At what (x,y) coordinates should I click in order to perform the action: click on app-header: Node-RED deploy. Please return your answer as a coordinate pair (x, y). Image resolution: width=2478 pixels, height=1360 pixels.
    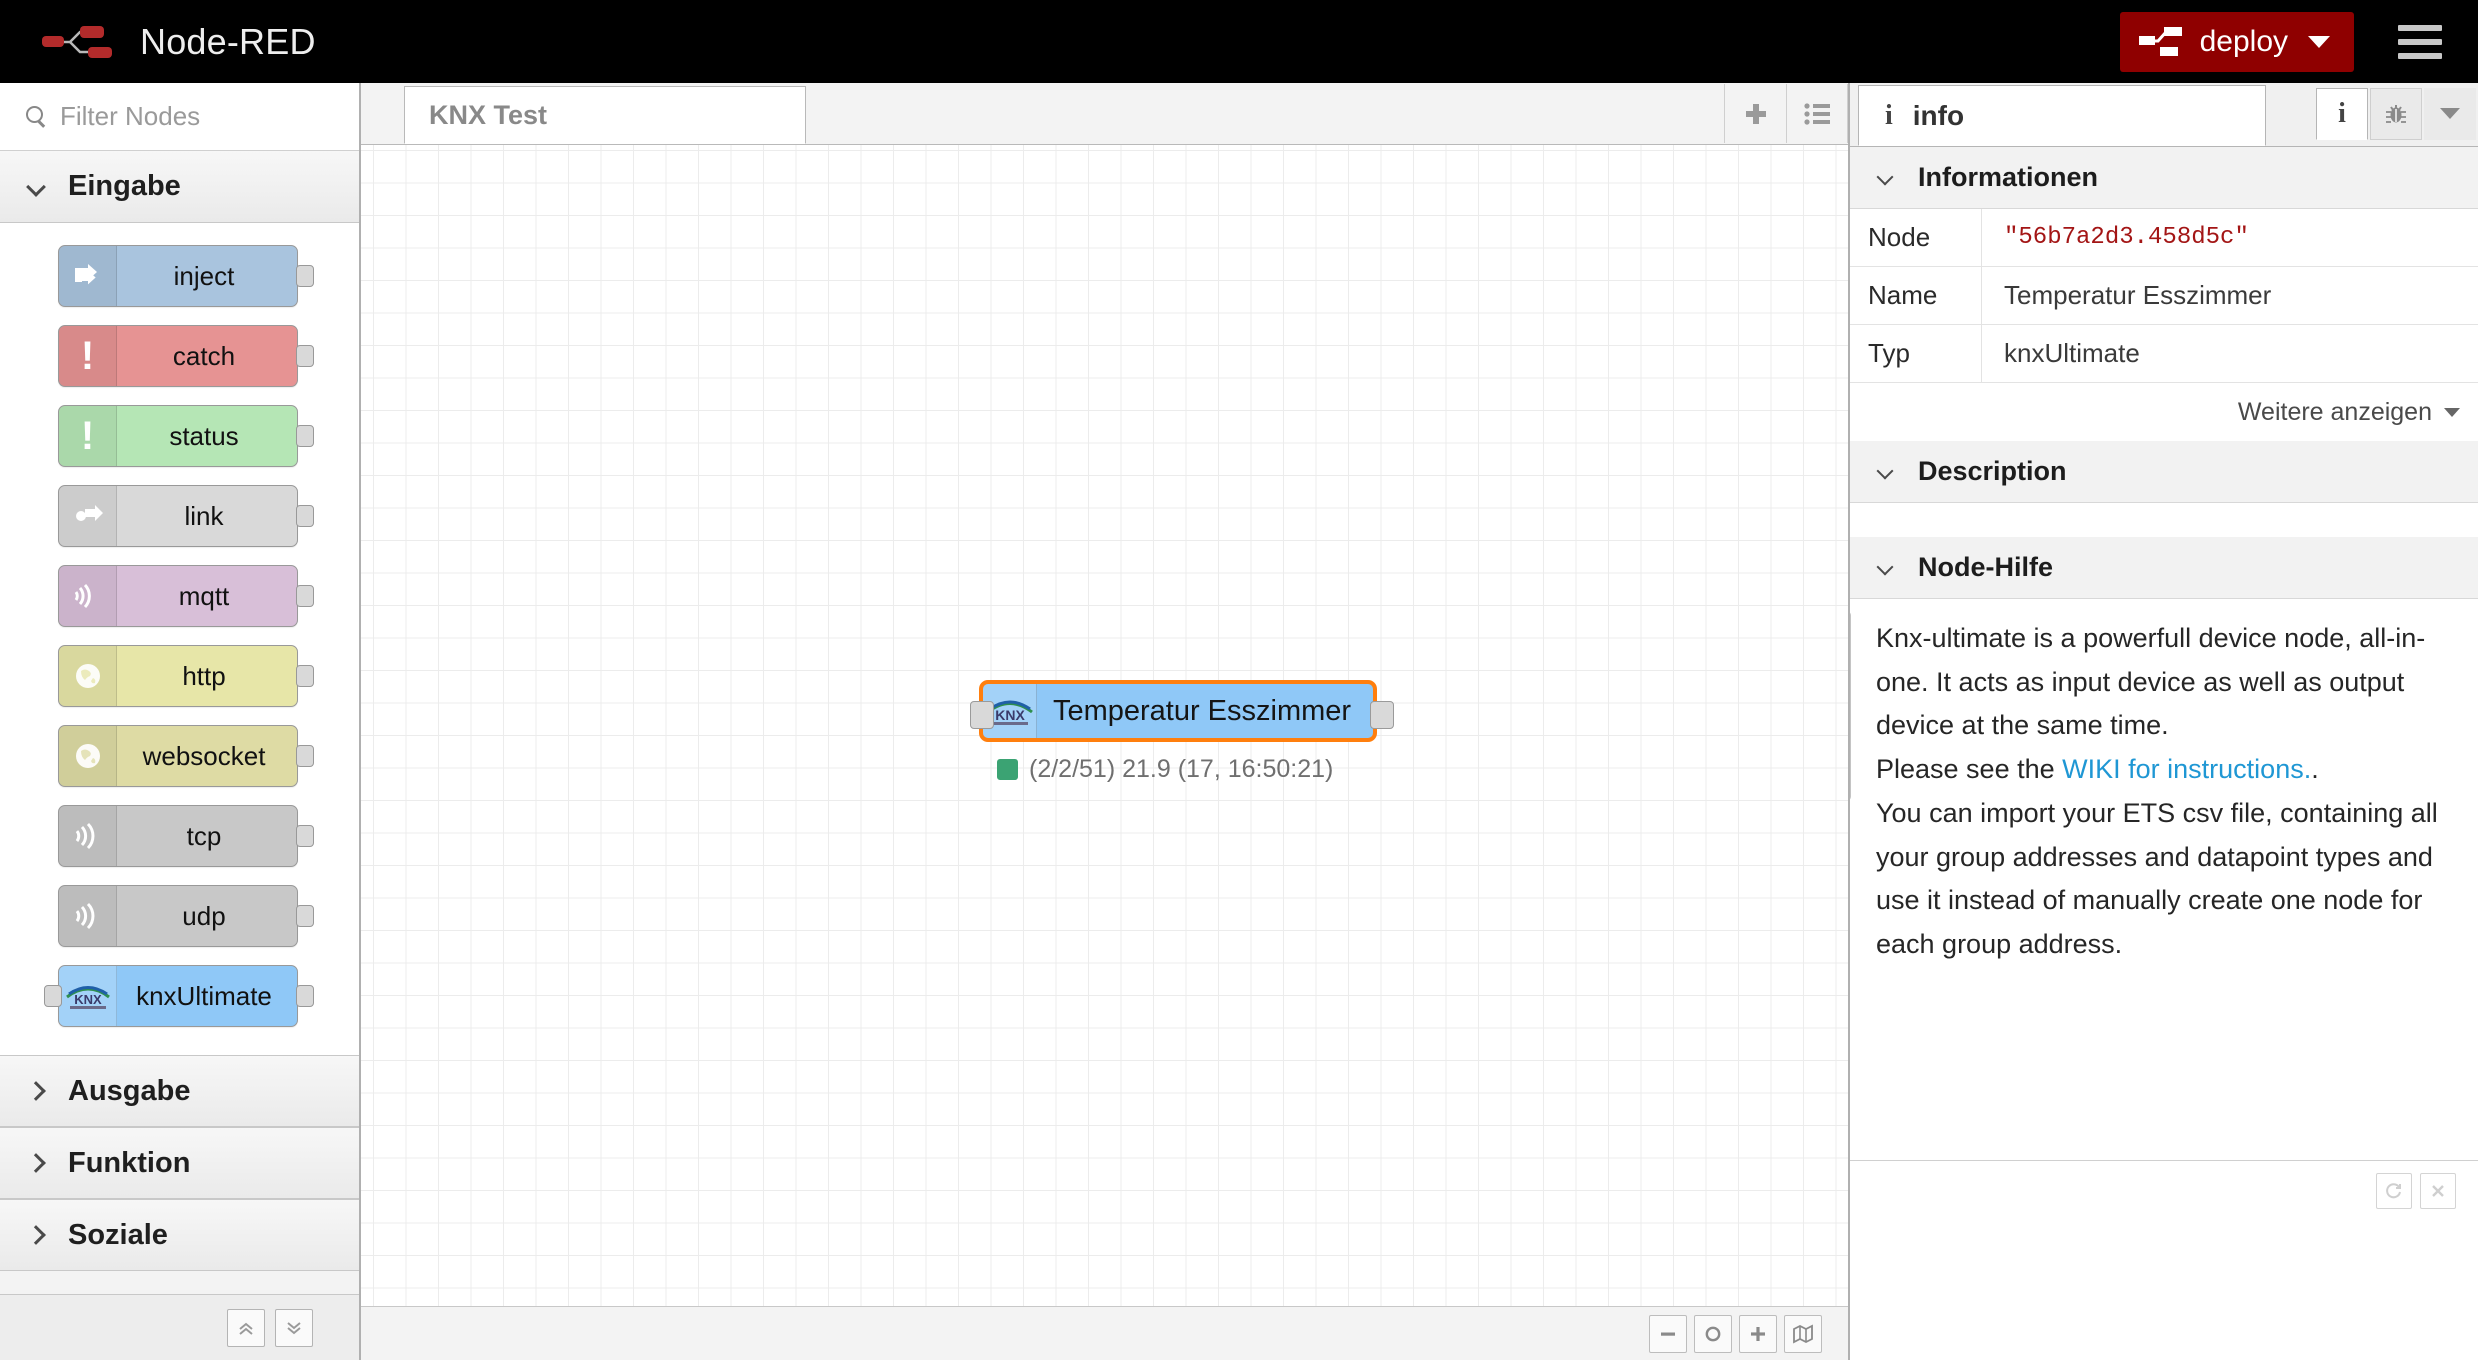
    Looking at the image, I should click on (1239, 41).